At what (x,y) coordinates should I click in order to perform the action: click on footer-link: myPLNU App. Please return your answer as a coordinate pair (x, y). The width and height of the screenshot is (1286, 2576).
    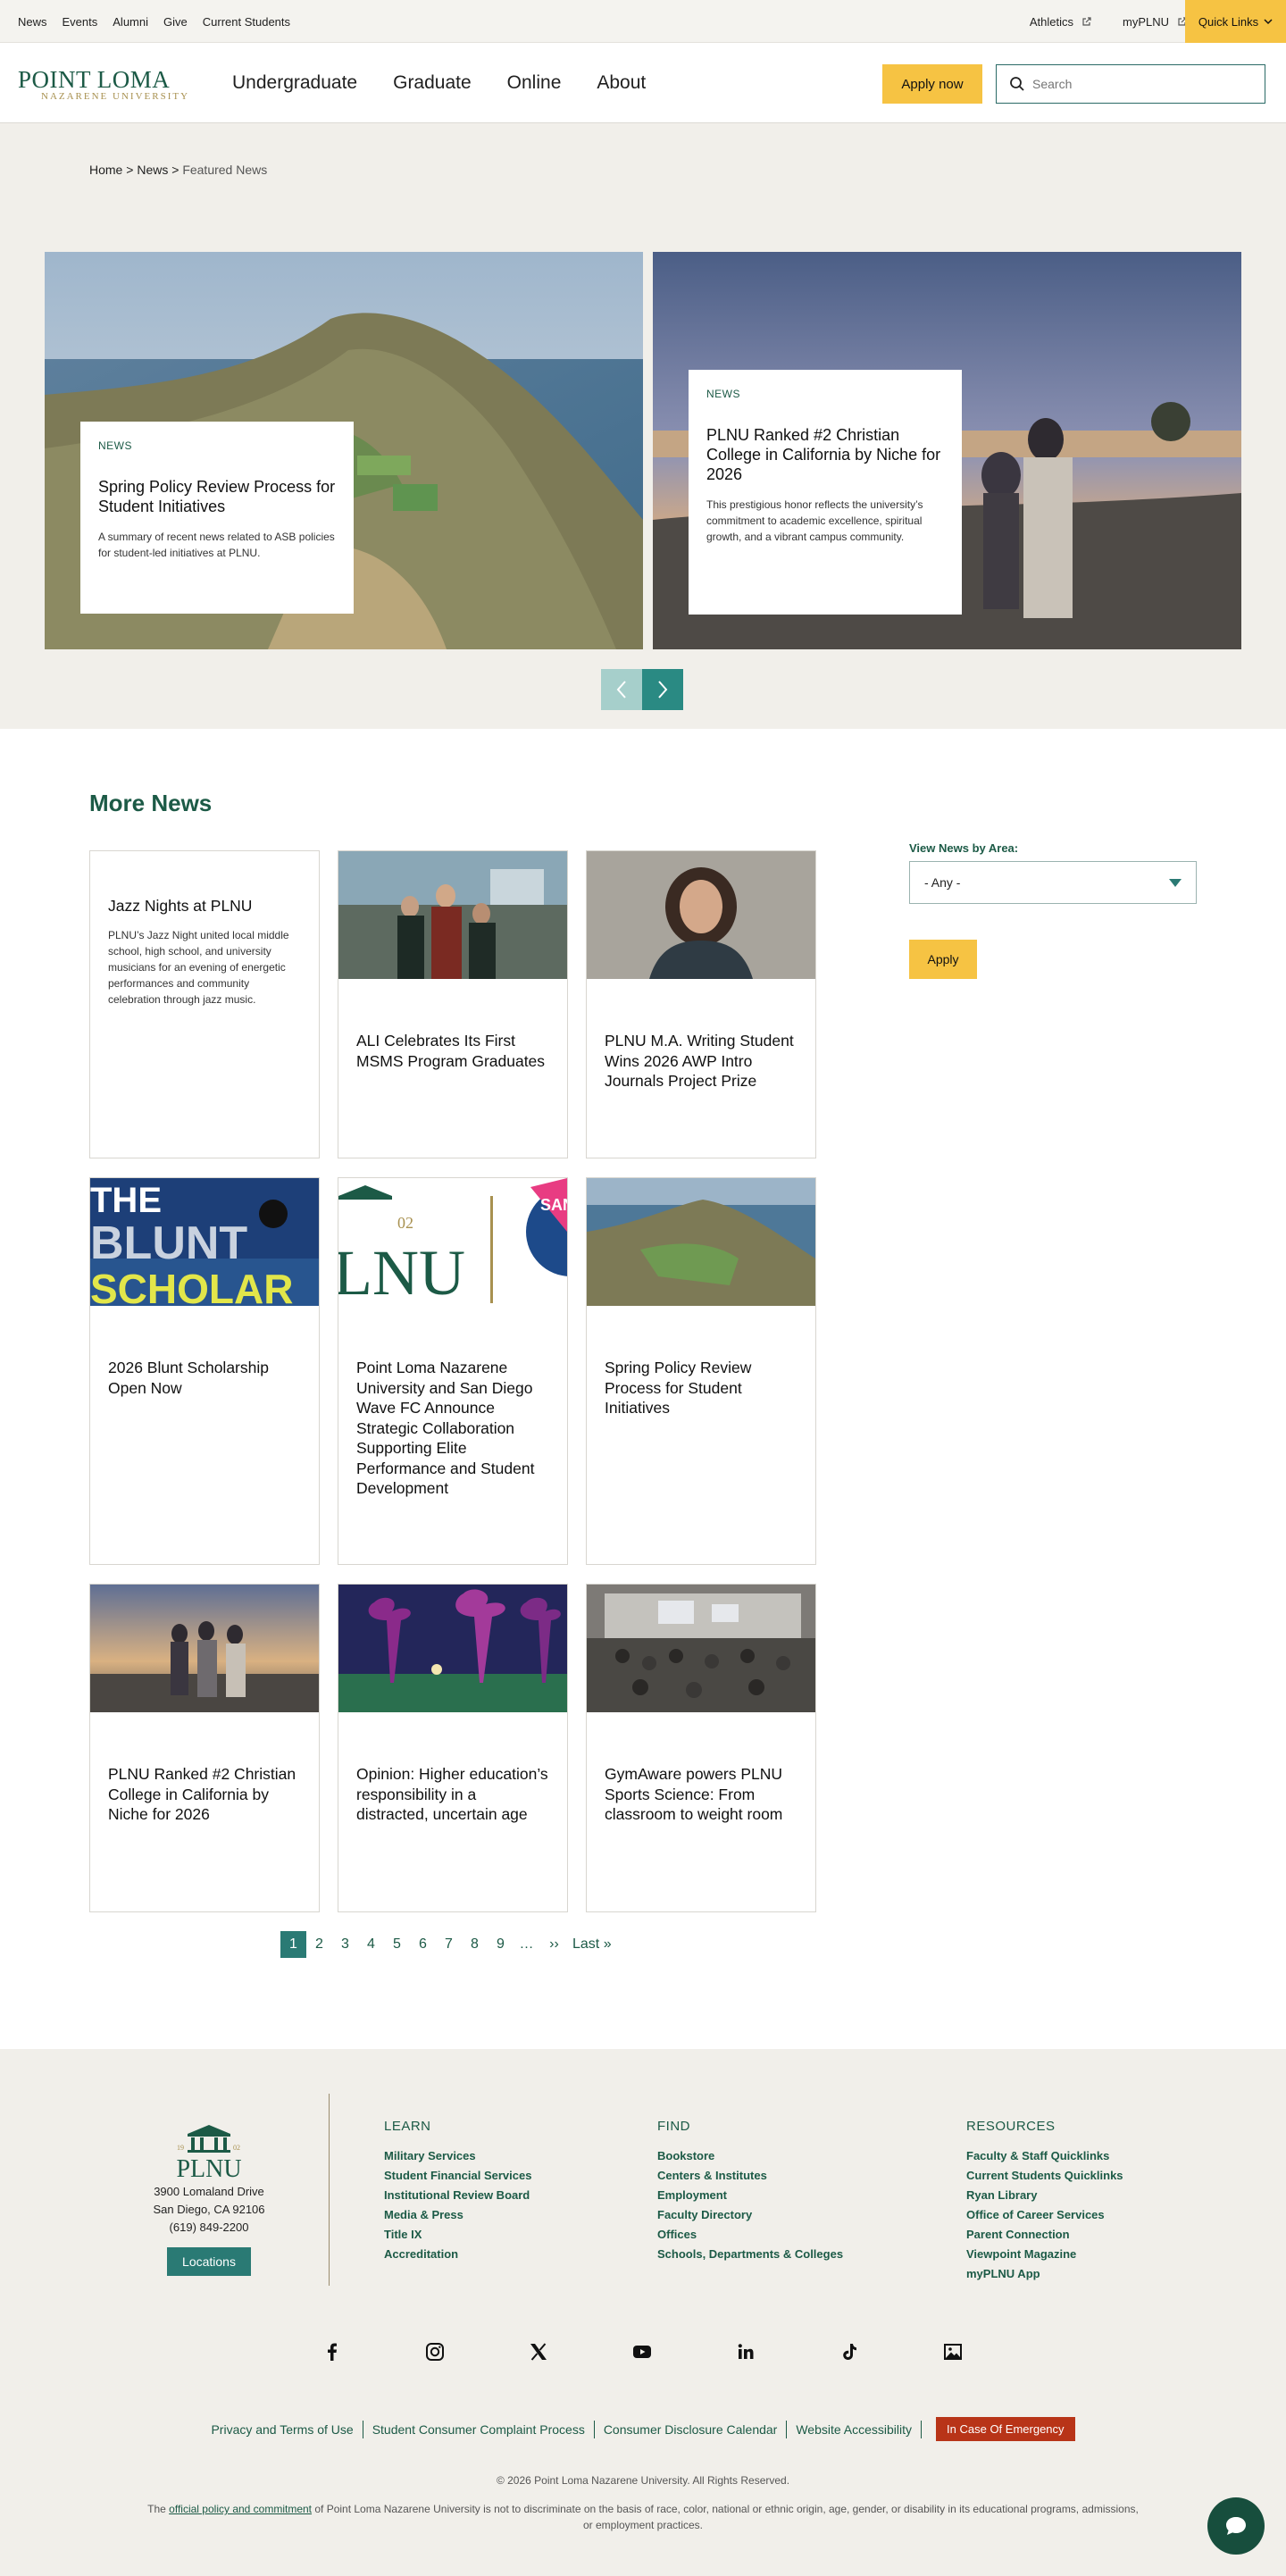
    Looking at the image, I should click on (1044, 2274).